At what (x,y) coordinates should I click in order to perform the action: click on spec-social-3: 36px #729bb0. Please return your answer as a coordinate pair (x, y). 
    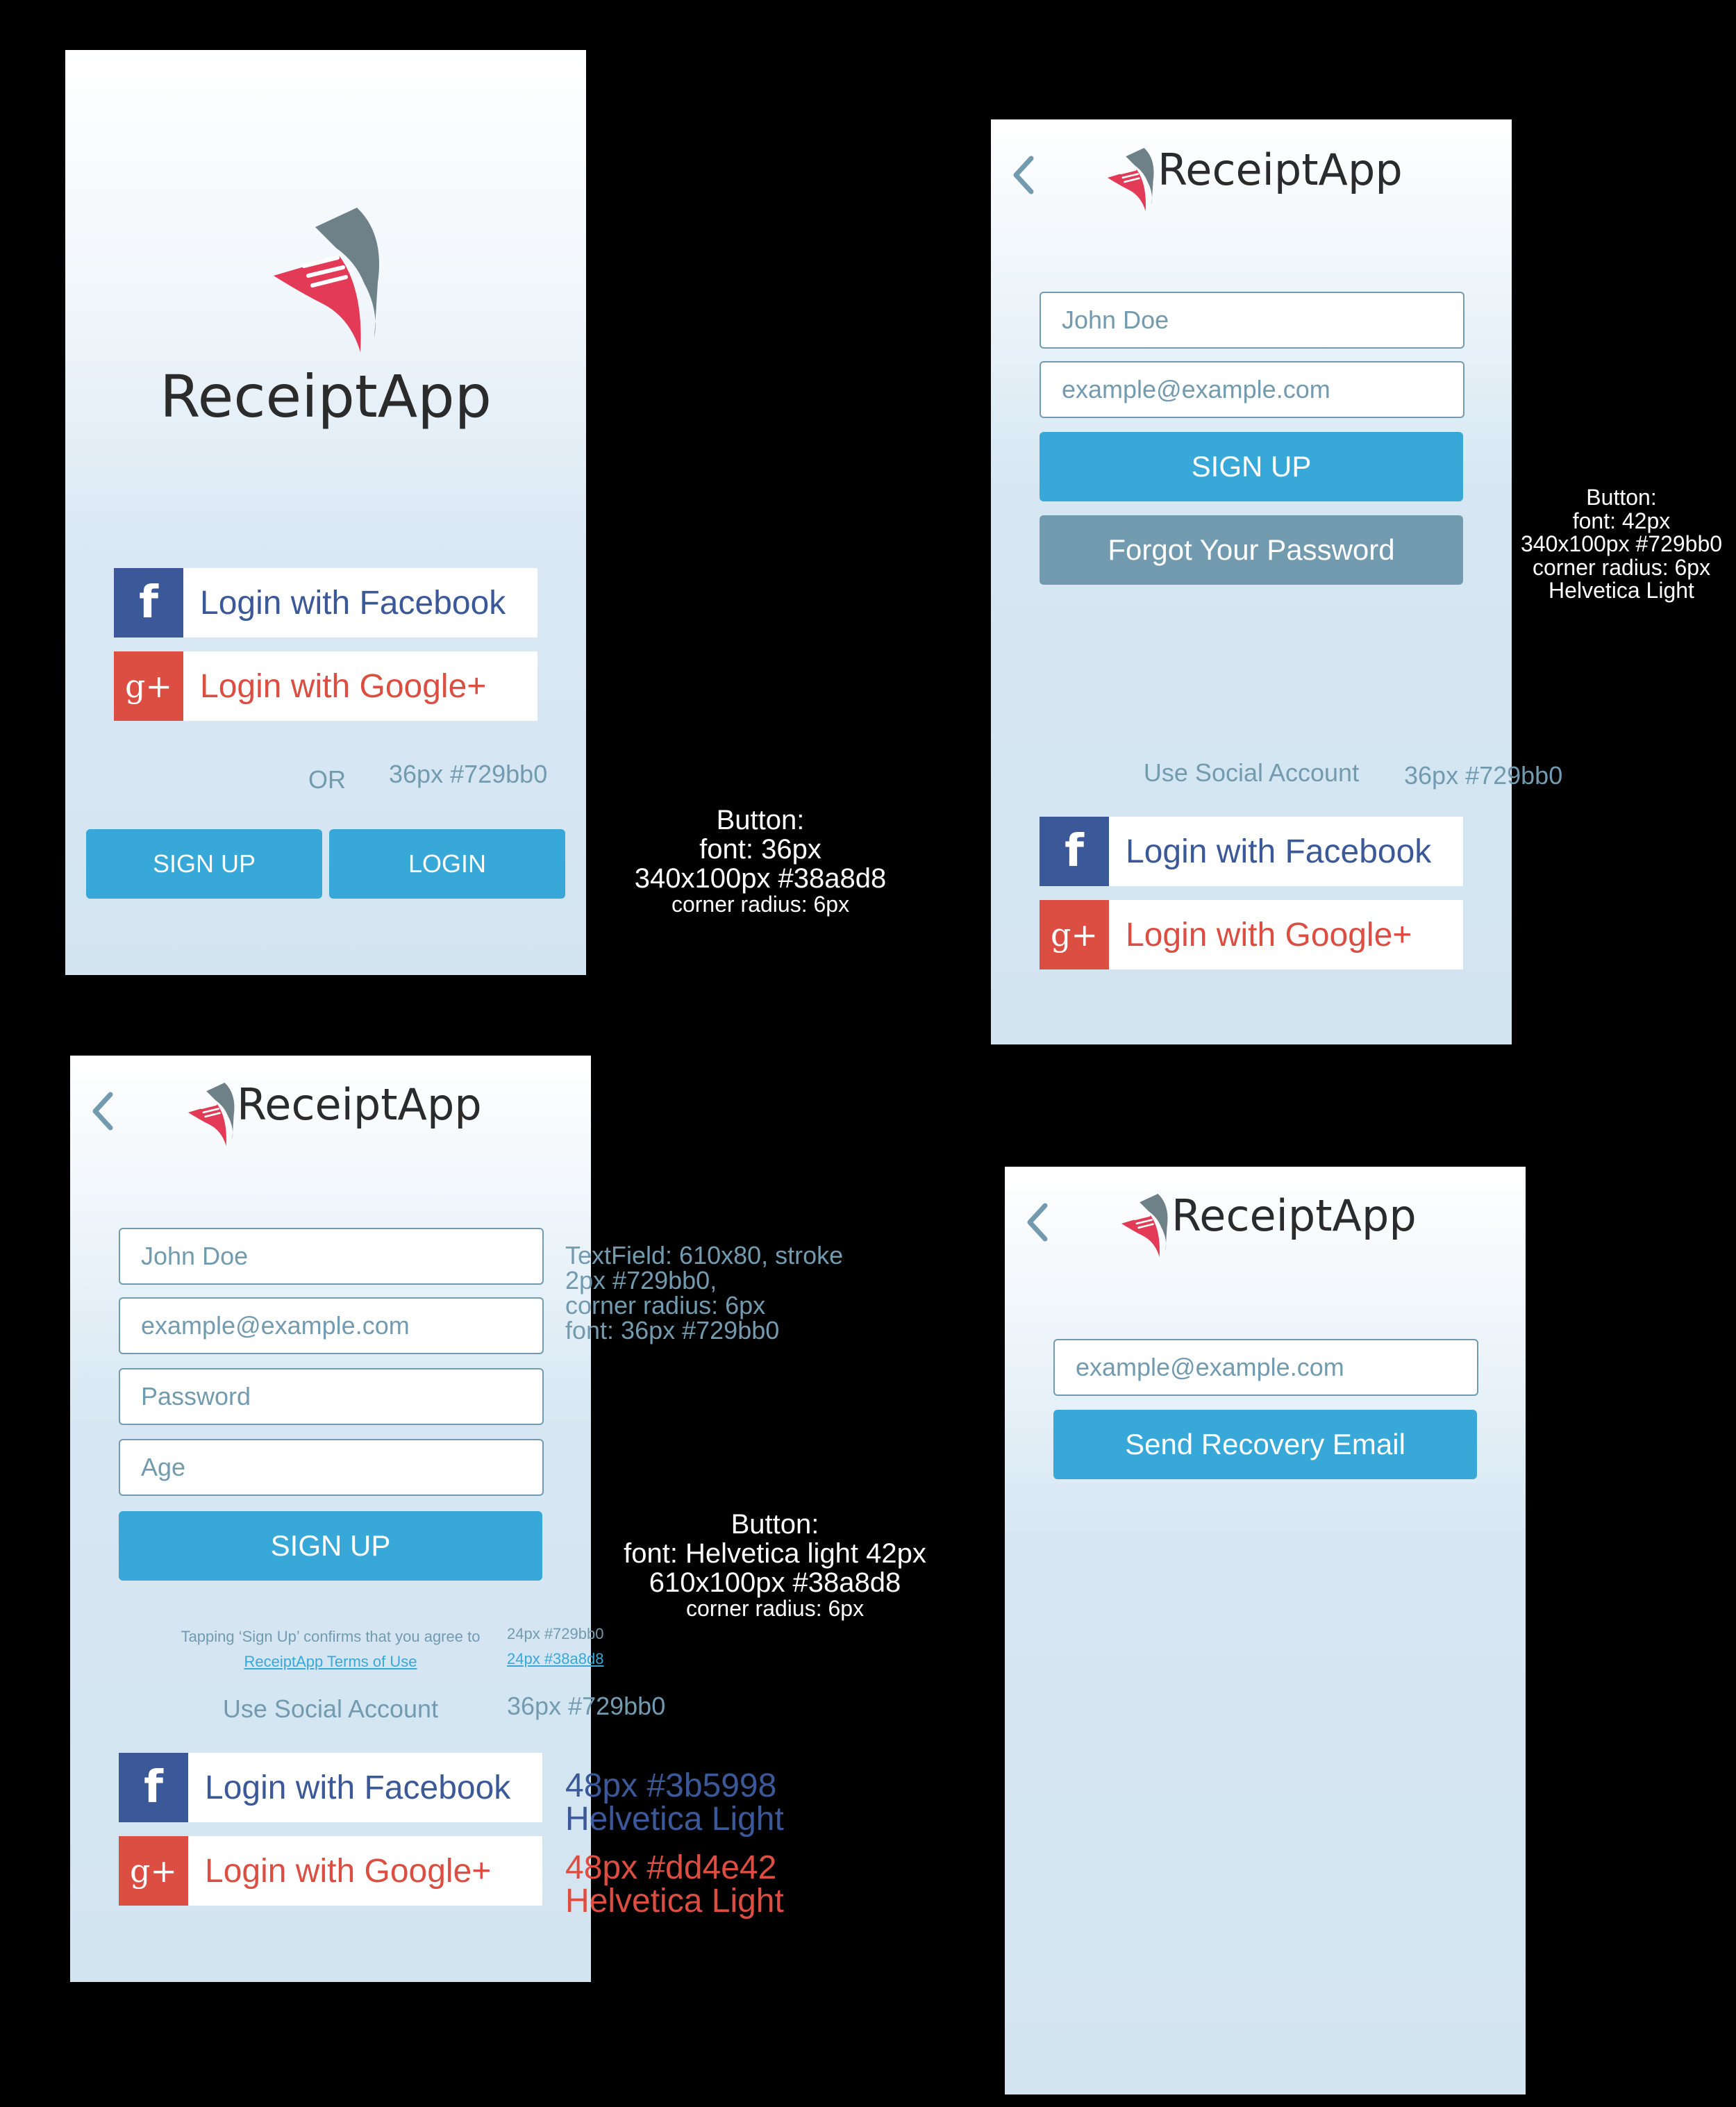
    Looking at the image, I should click on (586, 1706).